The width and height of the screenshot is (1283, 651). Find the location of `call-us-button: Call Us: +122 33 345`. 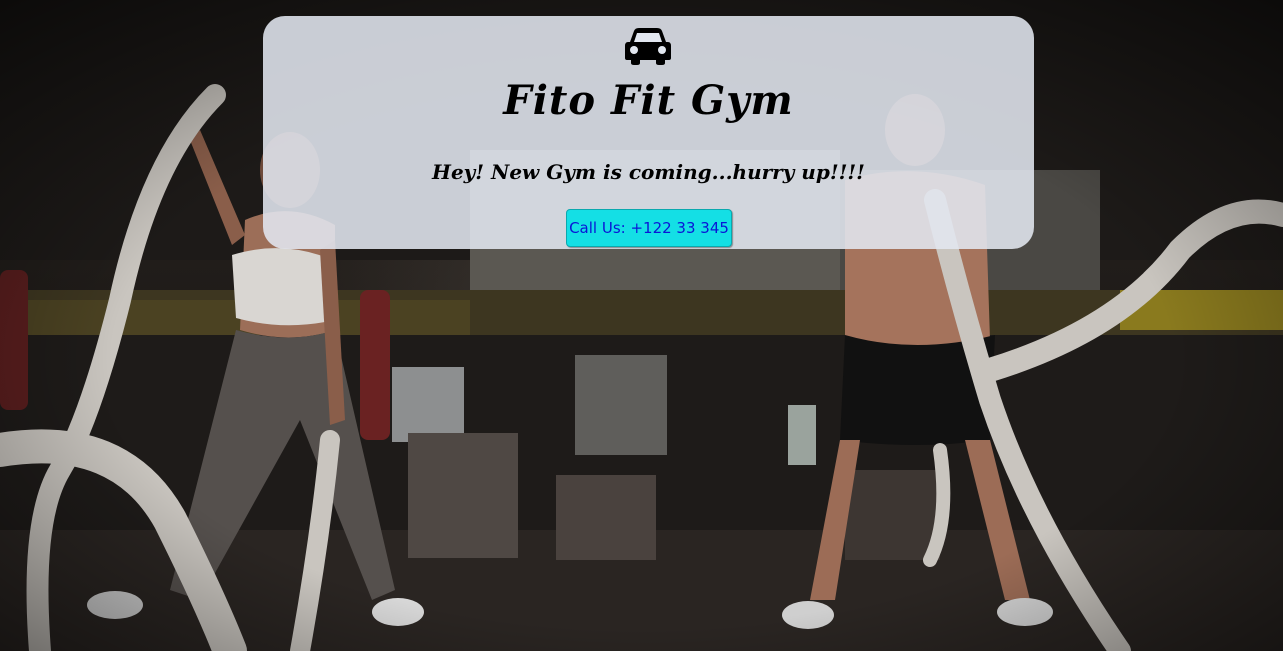

call-us-button: Call Us: +122 33 345 is located at coordinates (649, 228).